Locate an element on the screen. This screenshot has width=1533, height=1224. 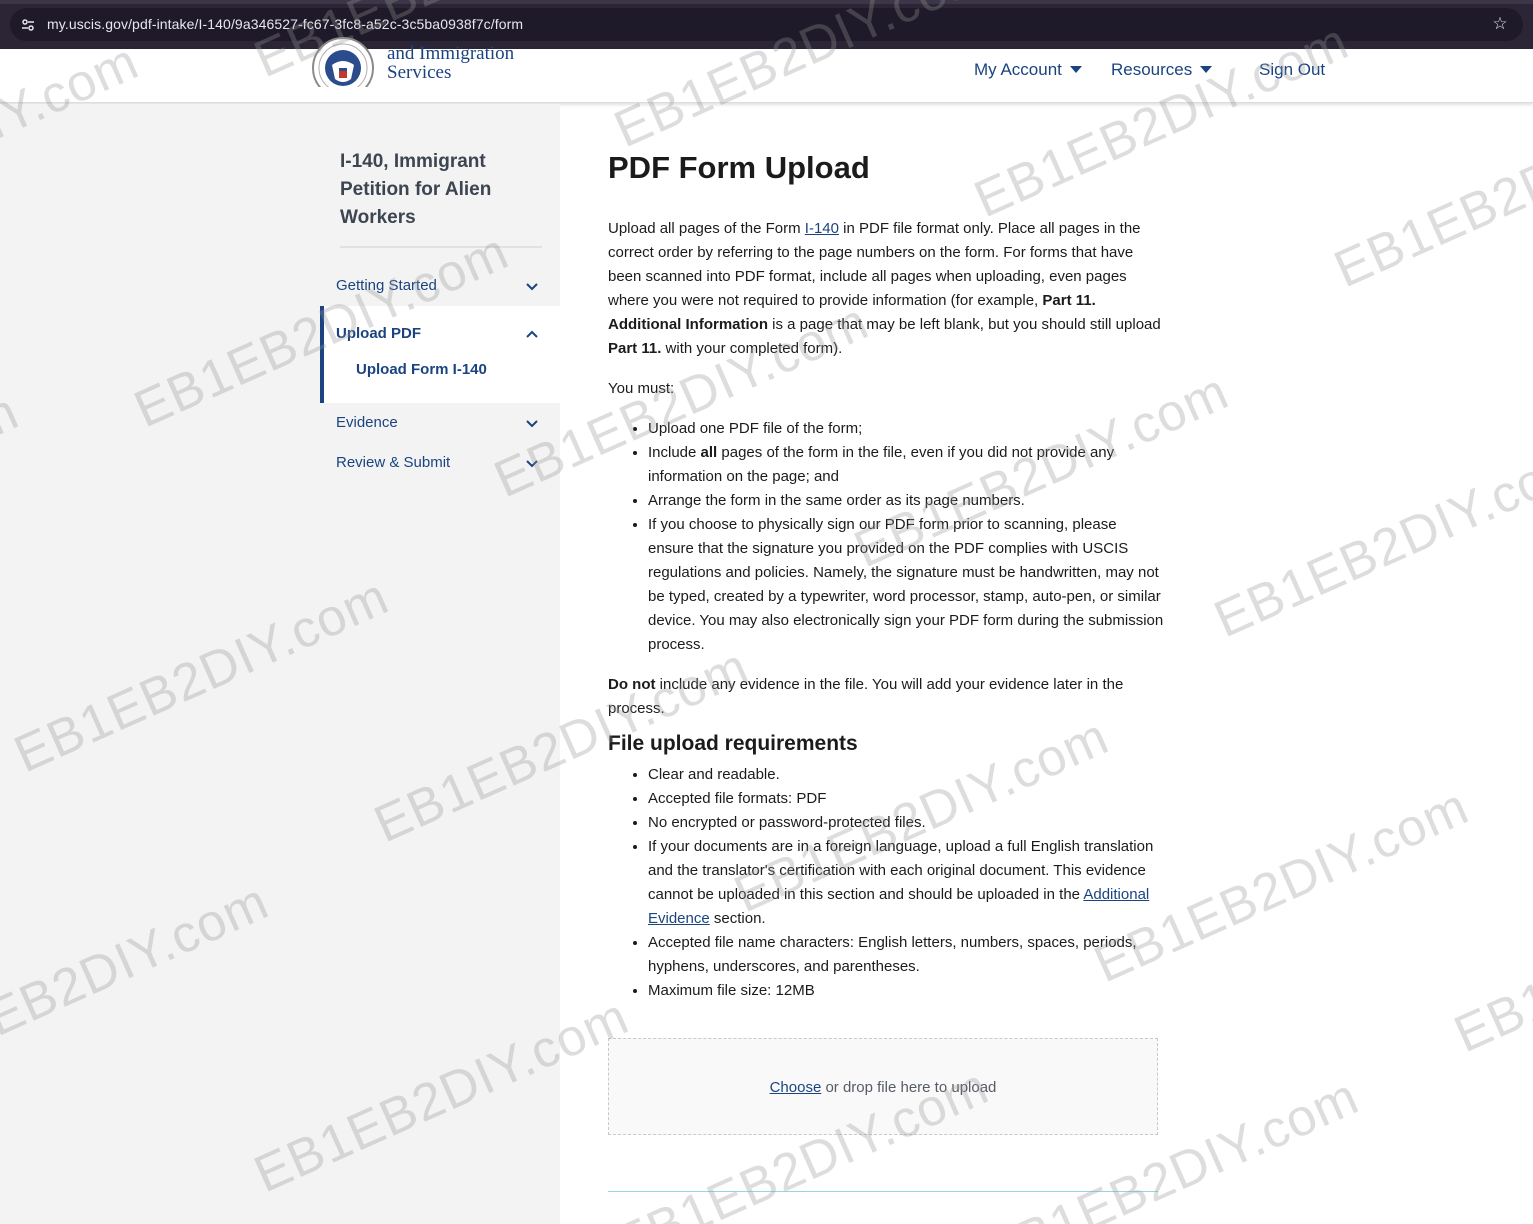
sidebar-item-label: Evidence is located at coordinates (367, 422).